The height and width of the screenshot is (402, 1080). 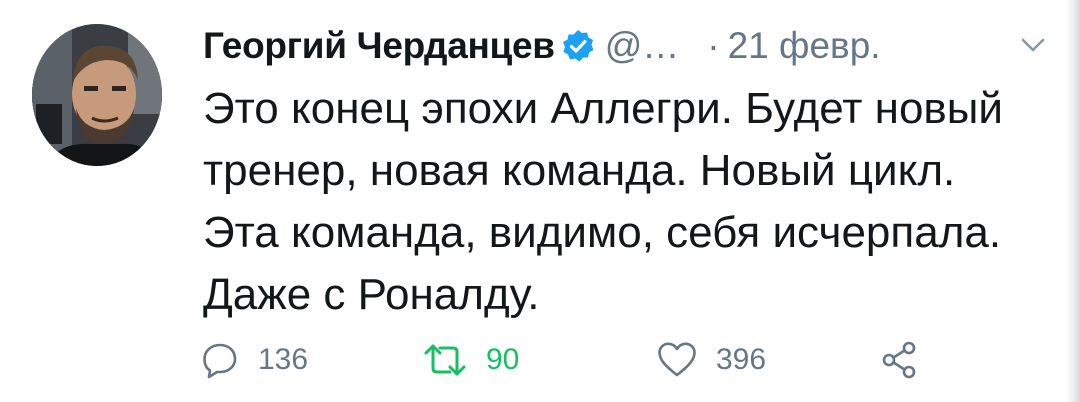 I want to click on avatar-photo, so click(x=97, y=95).